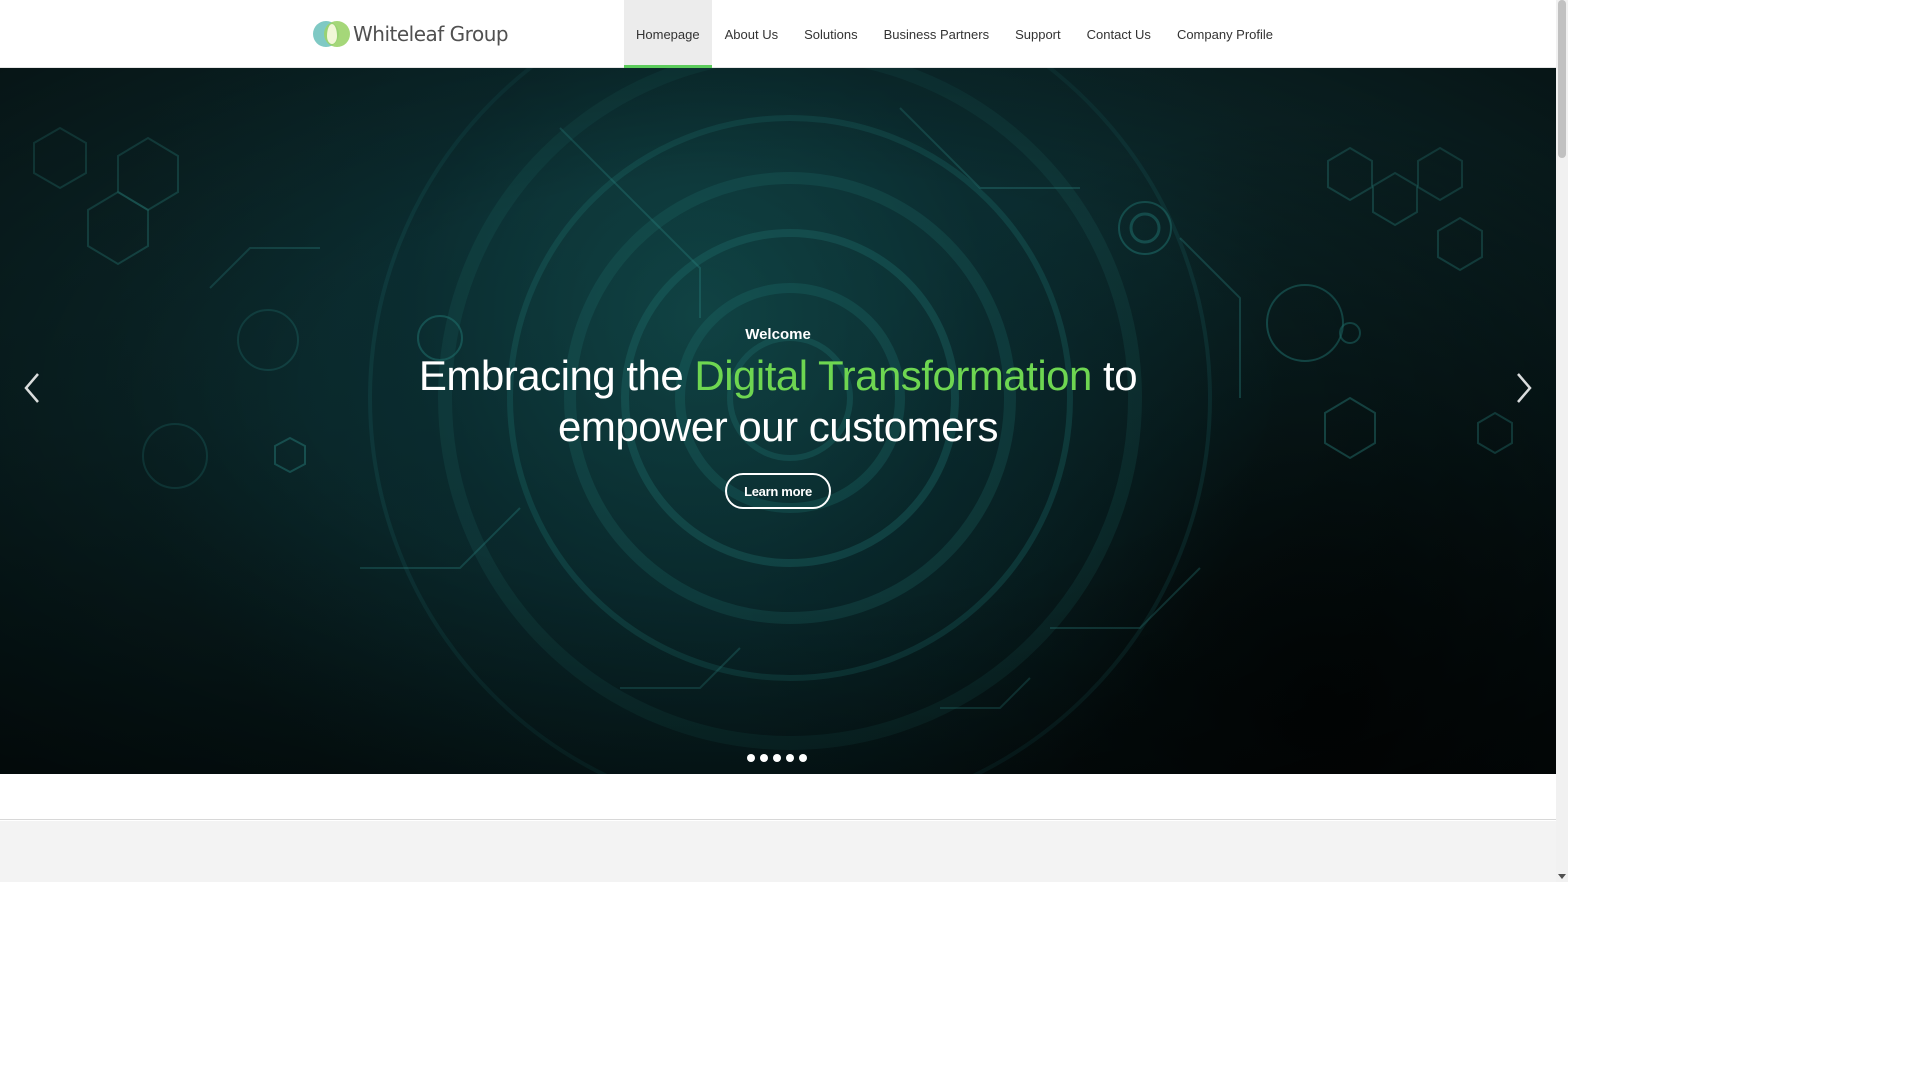  Describe the element at coordinates (1225, 34) in the screenshot. I see `nav-item-company-profile: Company Profile` at that location.